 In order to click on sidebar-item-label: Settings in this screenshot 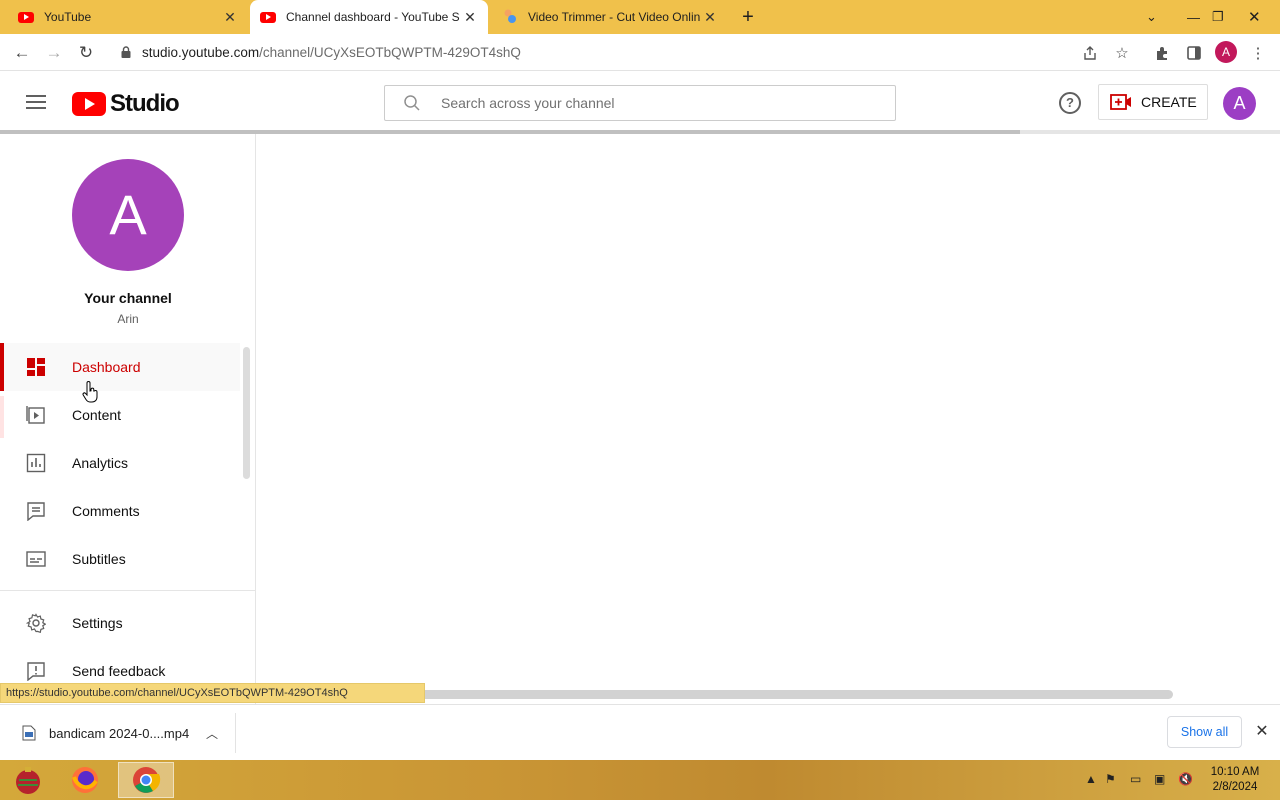, I will do `click(97, 623)`.